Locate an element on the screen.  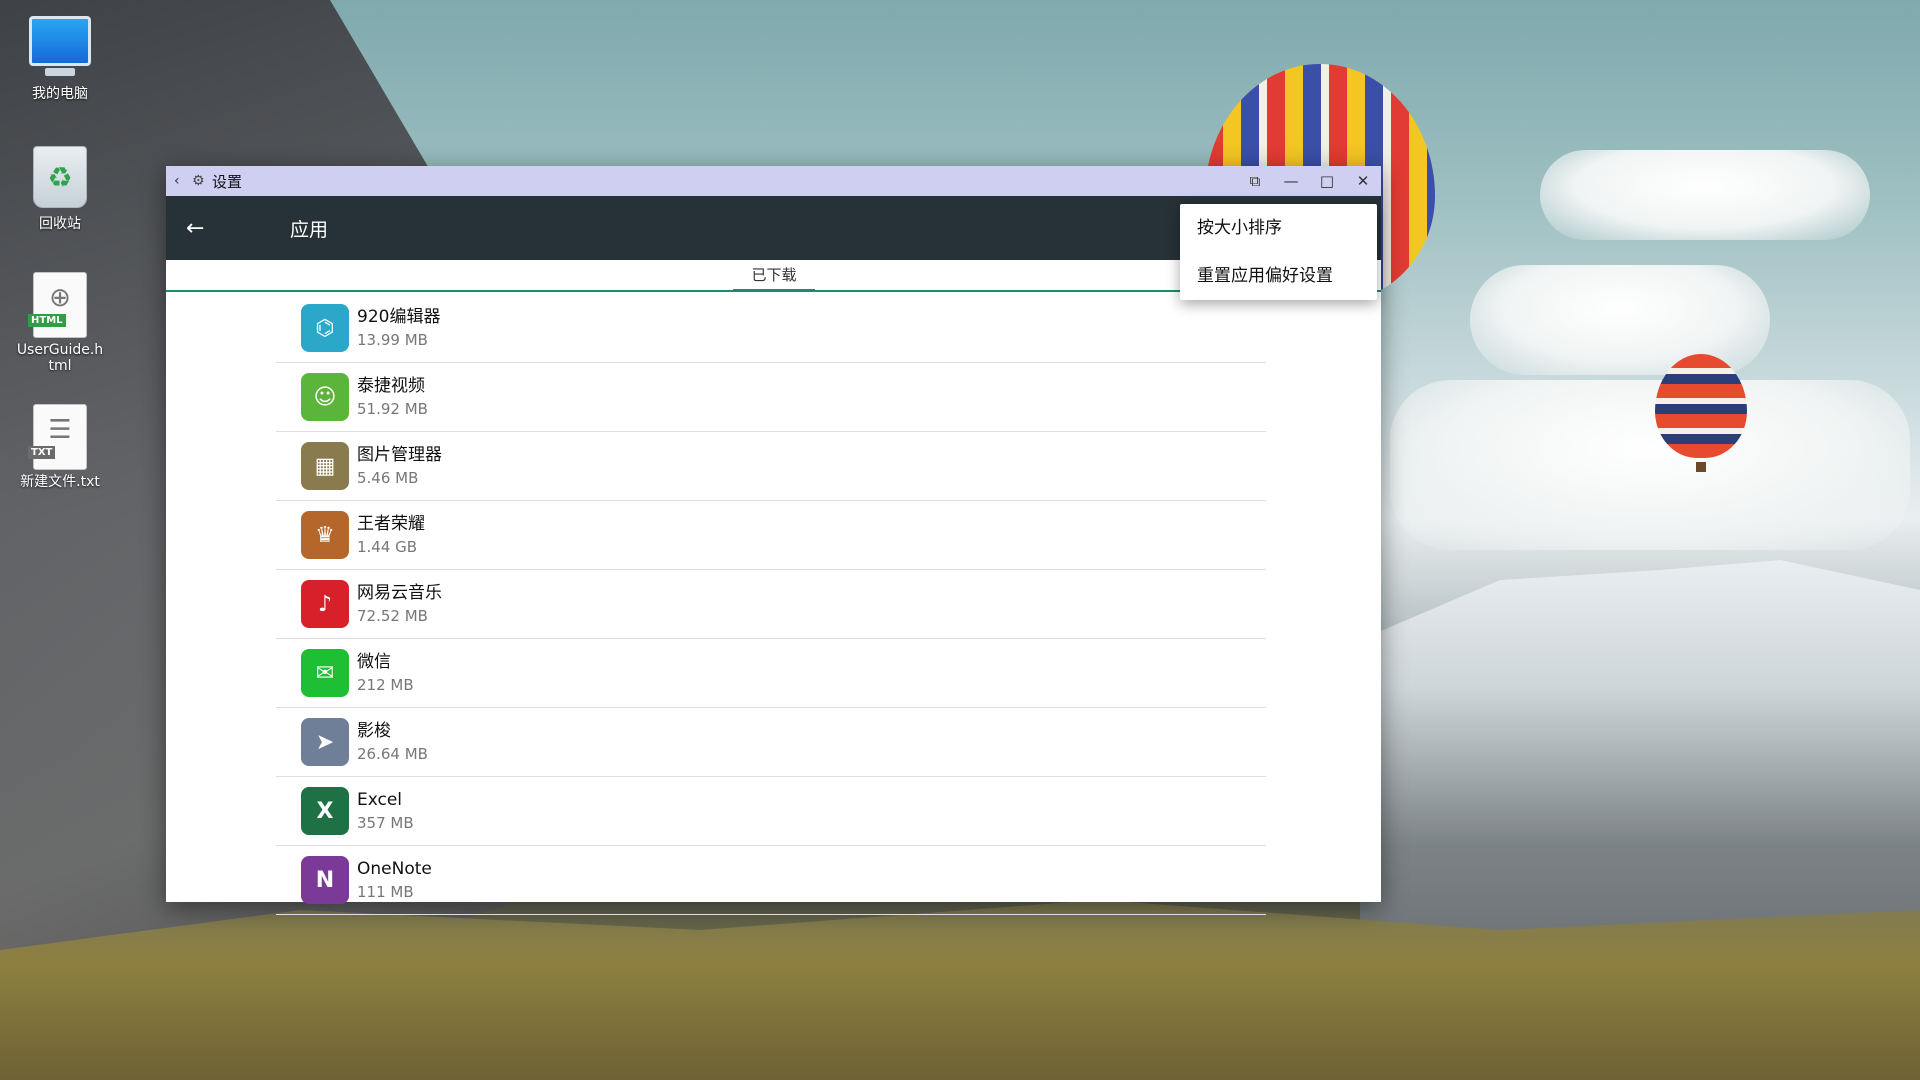
window-titlebar: ‹ ⚙ 设置 ⧉ — □ ✕ is located at coordinates (773, 181).